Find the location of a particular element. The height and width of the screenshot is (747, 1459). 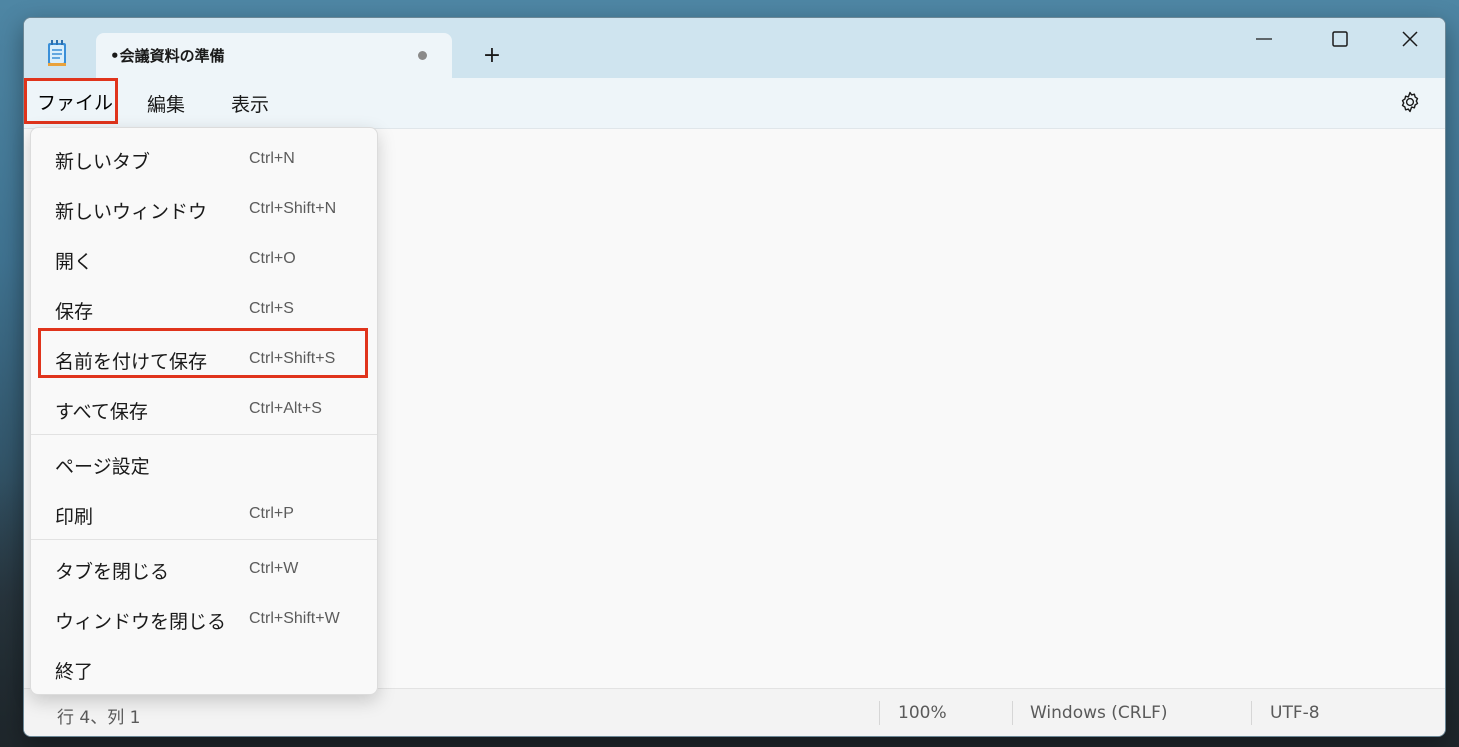

minimize-button is located at coordinates (1264, 38).